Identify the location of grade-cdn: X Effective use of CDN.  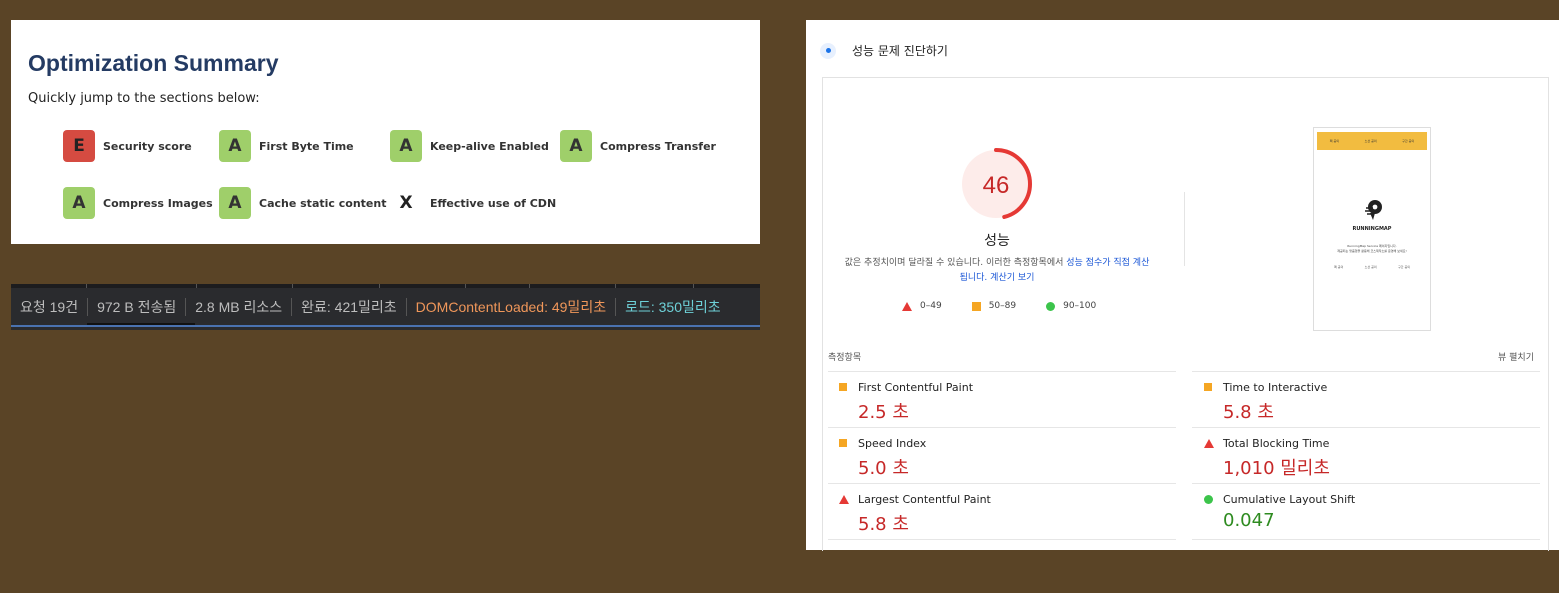
(473, 203).